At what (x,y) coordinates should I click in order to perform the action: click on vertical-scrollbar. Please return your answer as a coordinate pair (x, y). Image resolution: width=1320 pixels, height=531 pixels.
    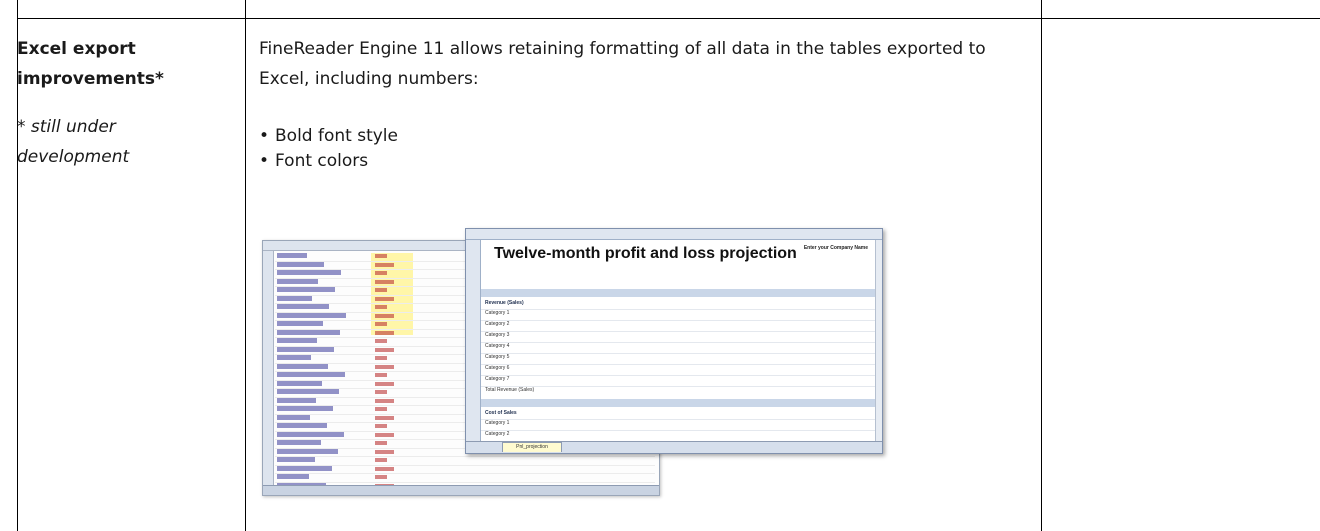
    Looking at the image, I should click on (878, 340).